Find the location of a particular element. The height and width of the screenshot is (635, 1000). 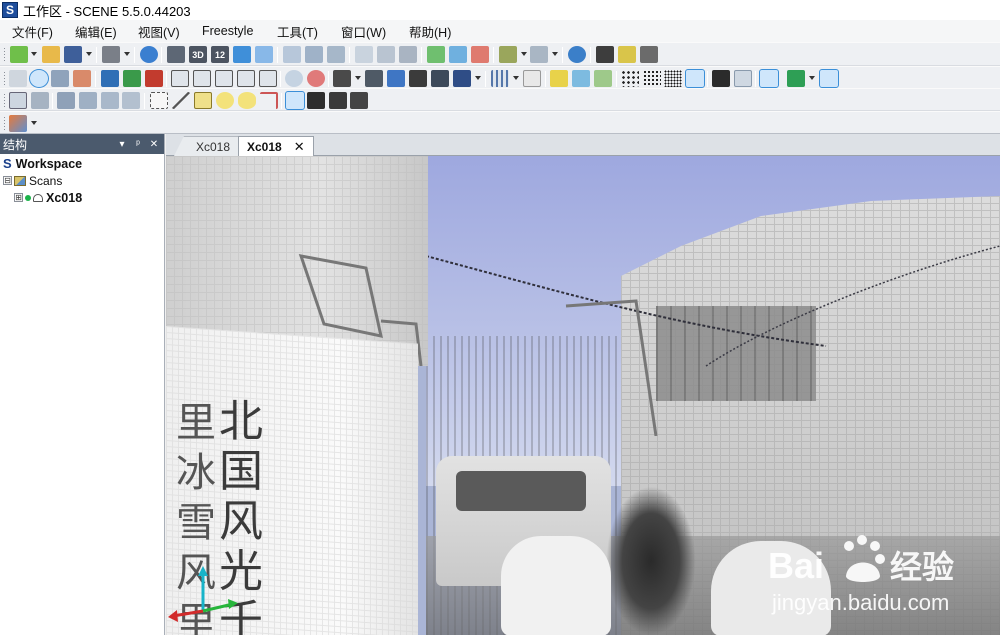

tree-item-scans: ⊟ Scans is located at coordinates (32, 180).